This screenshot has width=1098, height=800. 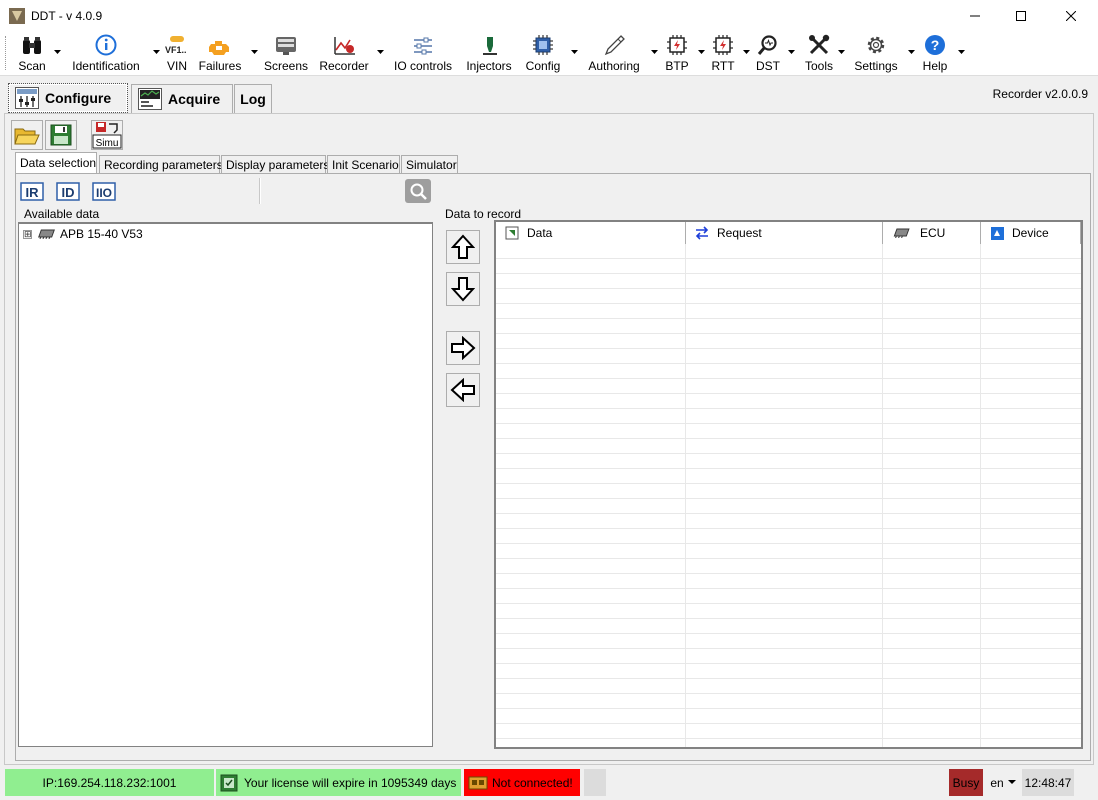 I want to click on arrow-right-icon, so click(x=463, y=348).